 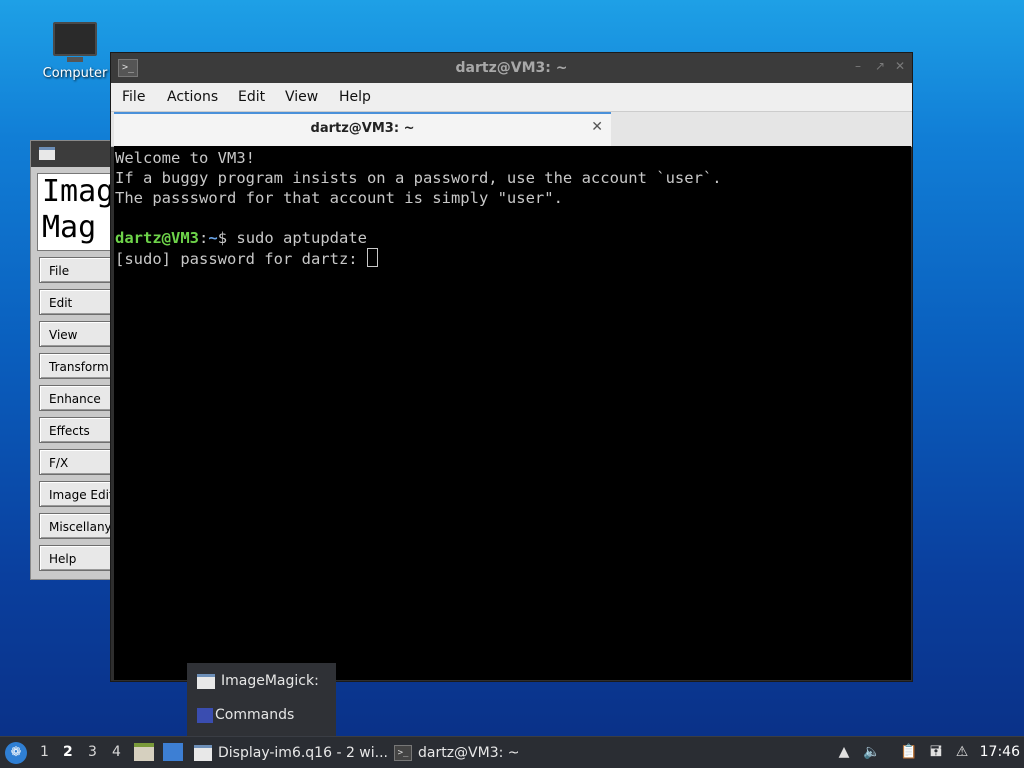 What do you see at coordinates (469, 753) in the screenshot?
I see `task-label: dartz@VM3: ~` at bounding box center [469, 753].